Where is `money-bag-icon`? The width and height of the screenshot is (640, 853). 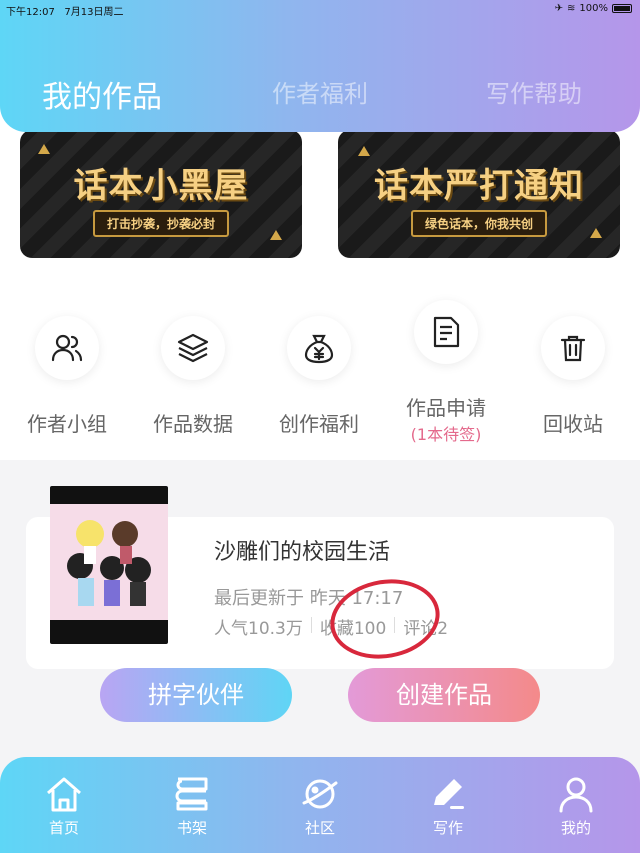
money-bag-icon is located at coordinates (319, 348).